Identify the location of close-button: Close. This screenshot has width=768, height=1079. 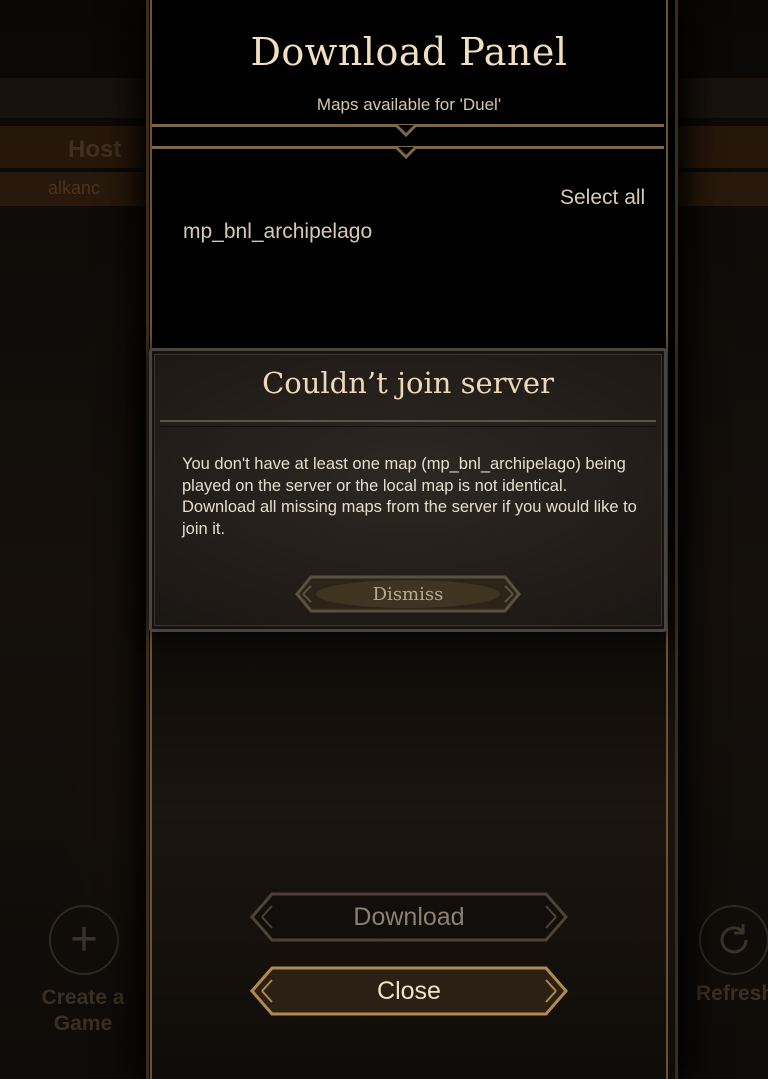
(409, 991).